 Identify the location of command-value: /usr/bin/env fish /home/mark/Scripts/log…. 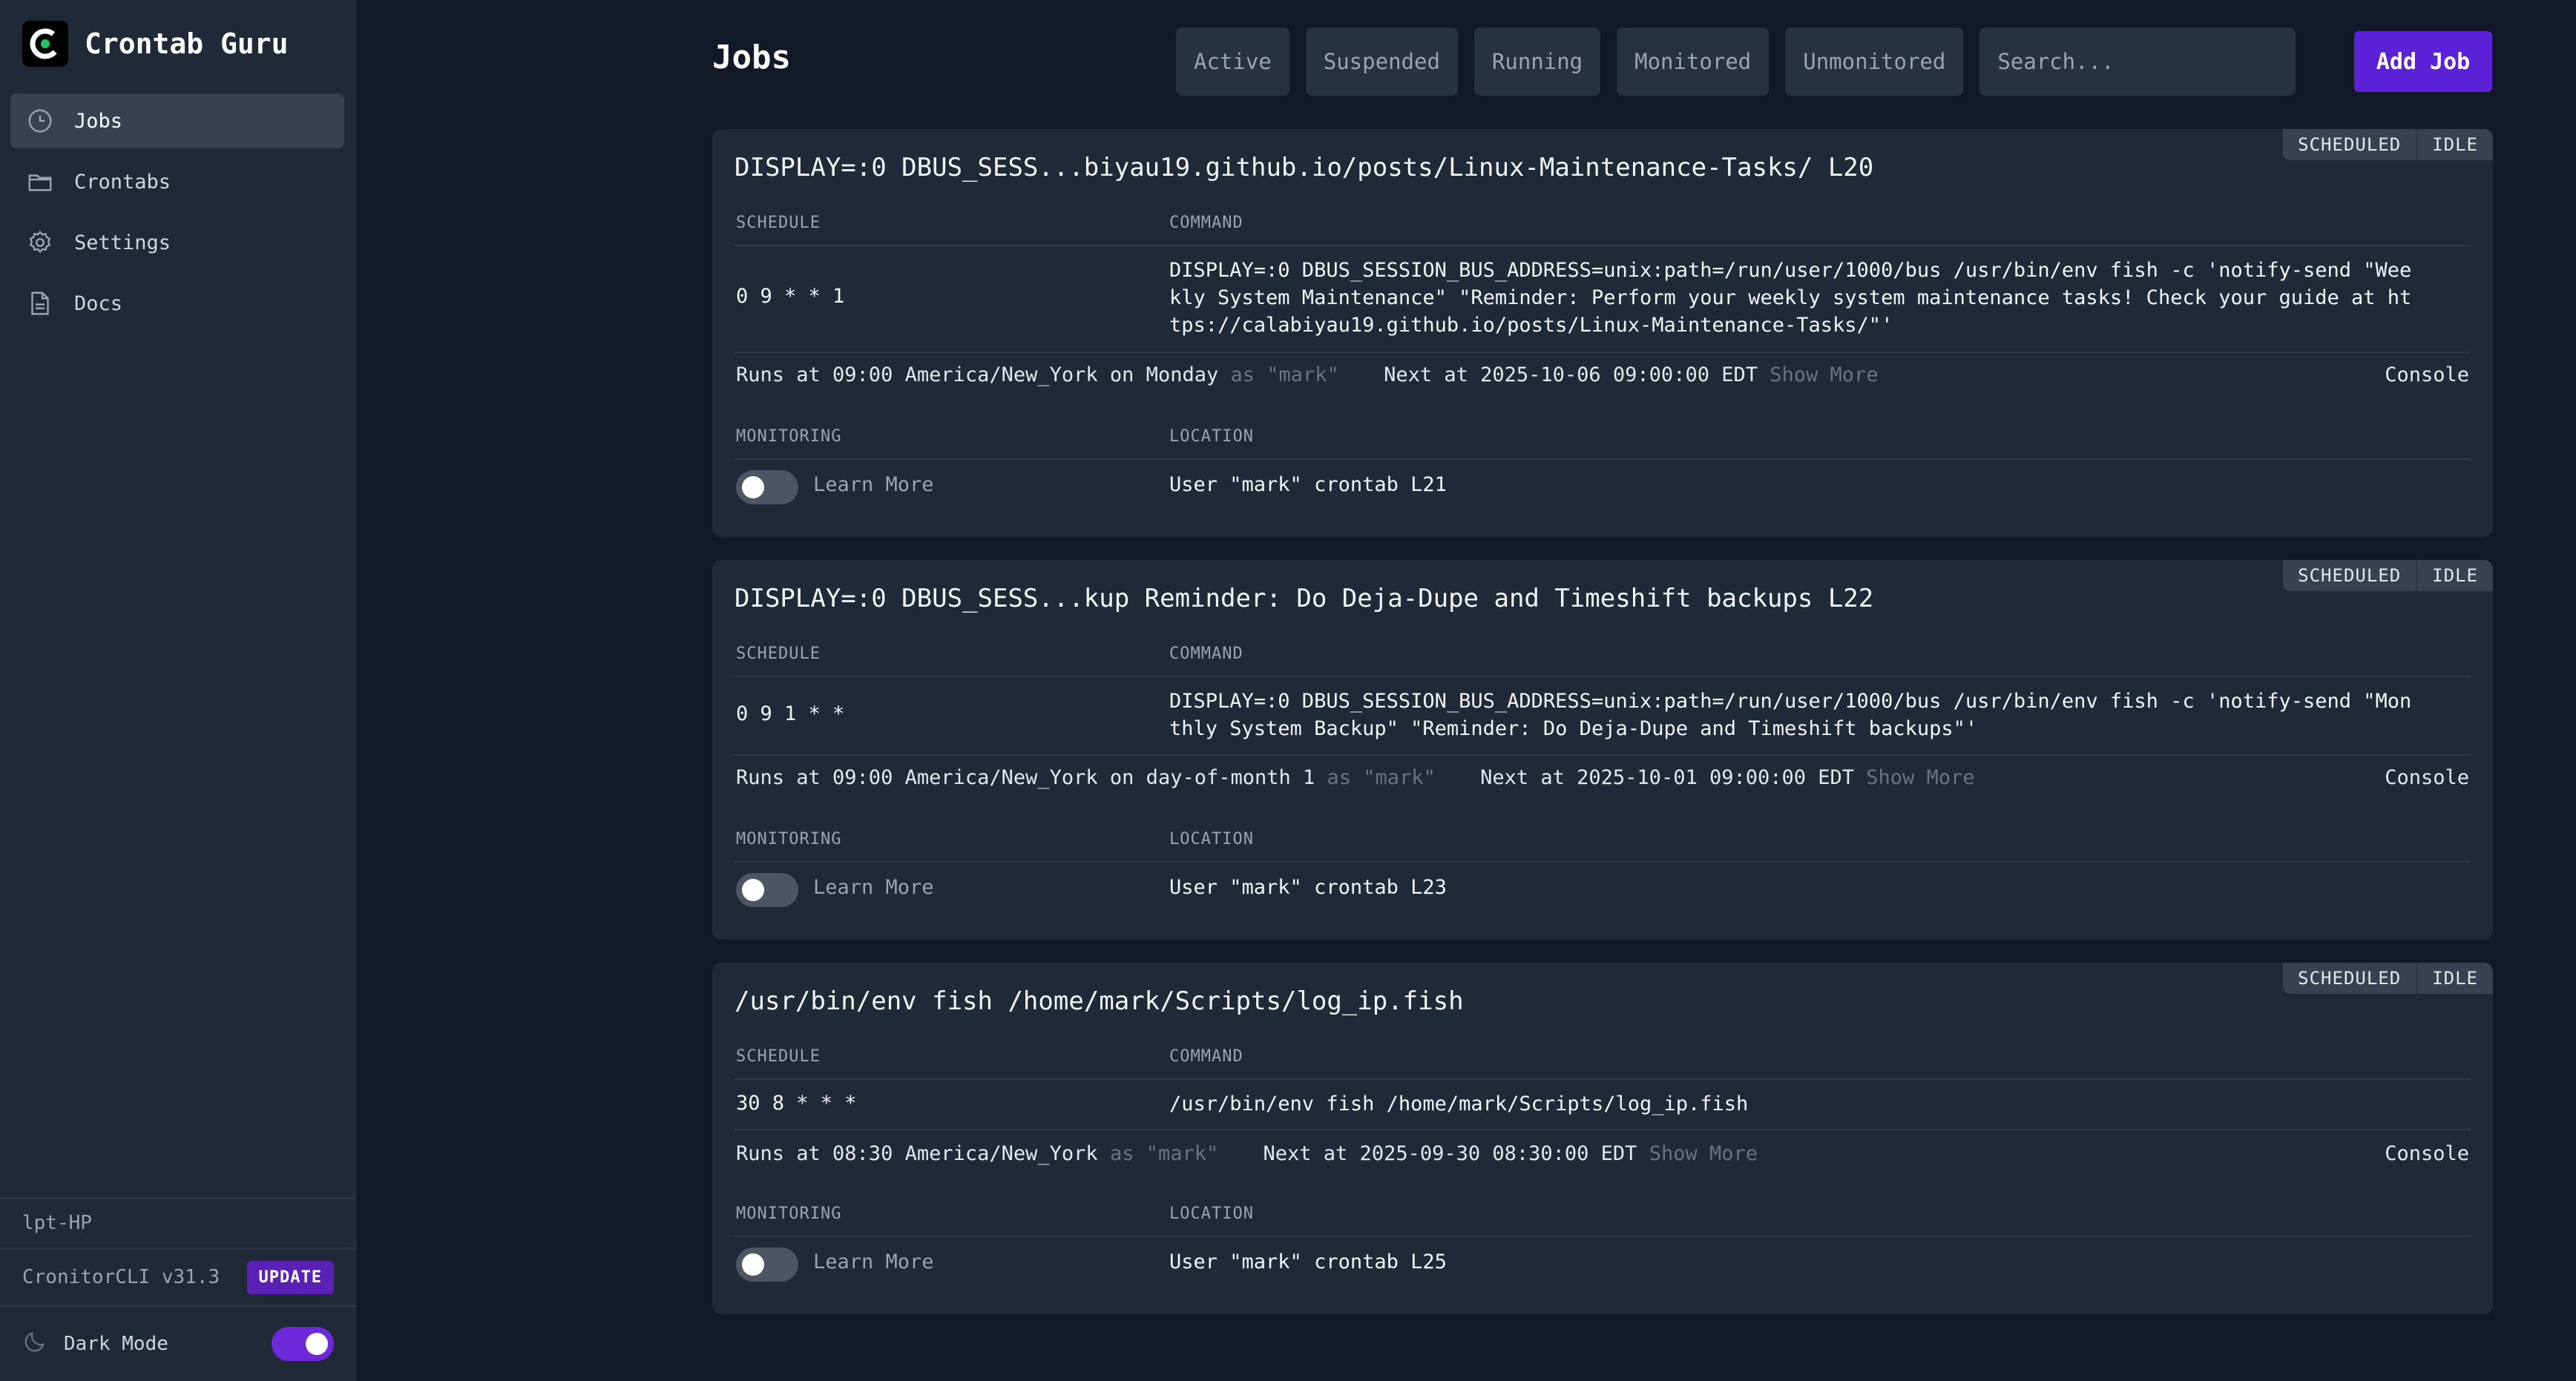
(1459, 1103).